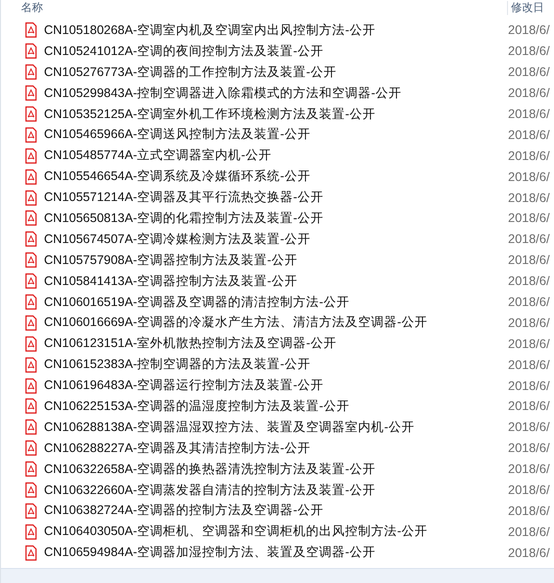 This screenshot has width=554, height=583. Describe the element at coordinates (210, 469) in the screenshot. I see `file-name: CN106322658A-空调器的换热器清洗控制方法及装置-公开` at that location.